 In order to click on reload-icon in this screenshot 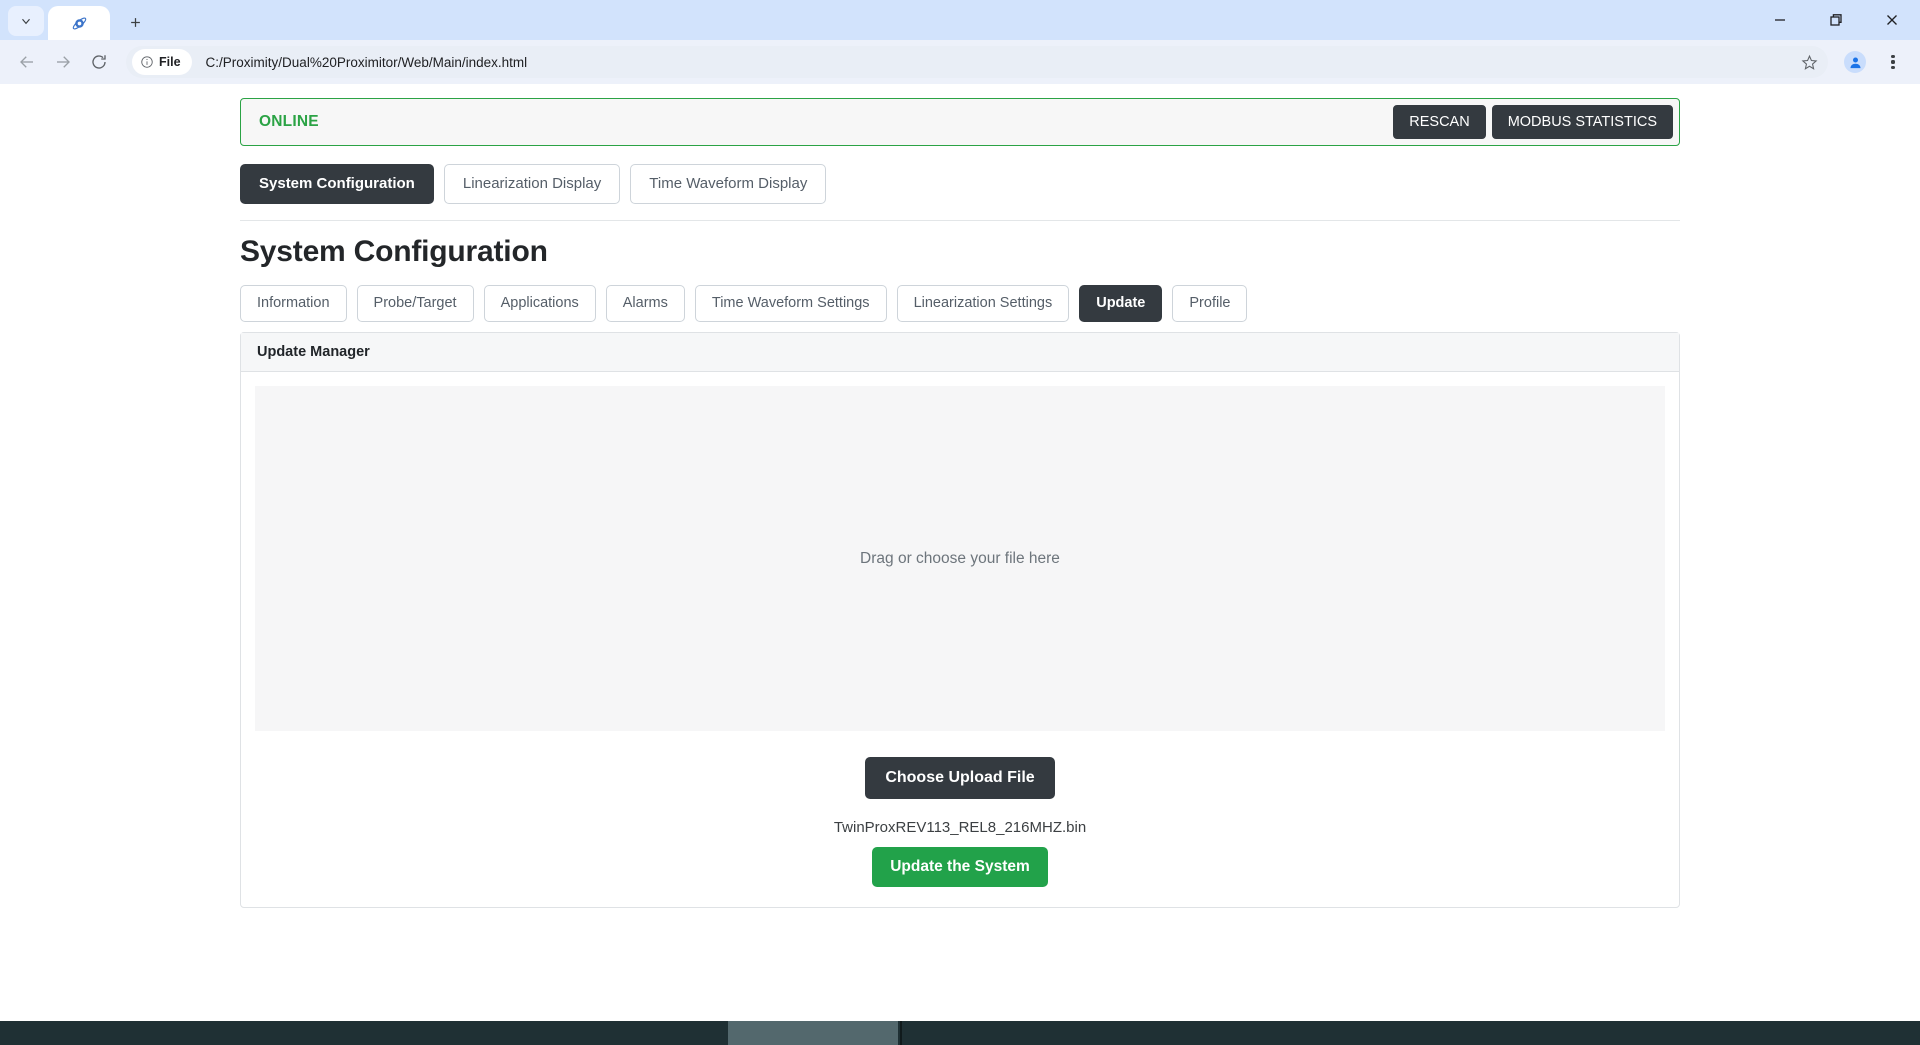, I will do `click(99, 62)`.